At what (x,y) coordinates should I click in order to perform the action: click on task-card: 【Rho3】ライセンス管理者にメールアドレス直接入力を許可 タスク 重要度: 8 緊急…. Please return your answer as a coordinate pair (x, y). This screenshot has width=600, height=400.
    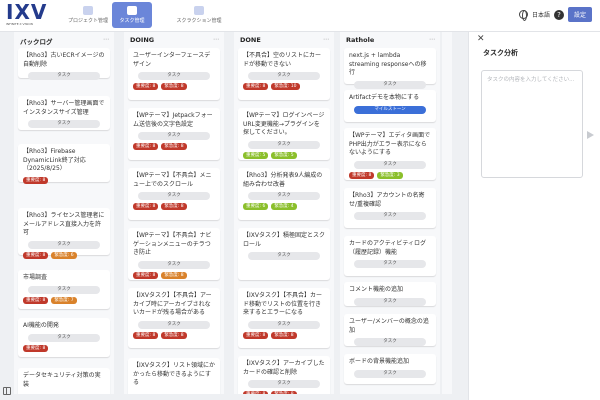
    Looking at the image, I should click on (64, 233).